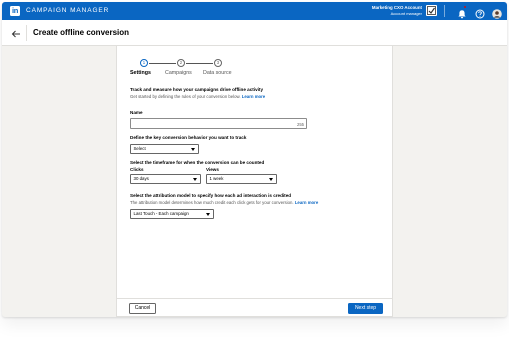  What do you see at coordinates (137, 169) in the screenshot?
I see `clicks-label: Clicks` at bounding box center [137, 169].